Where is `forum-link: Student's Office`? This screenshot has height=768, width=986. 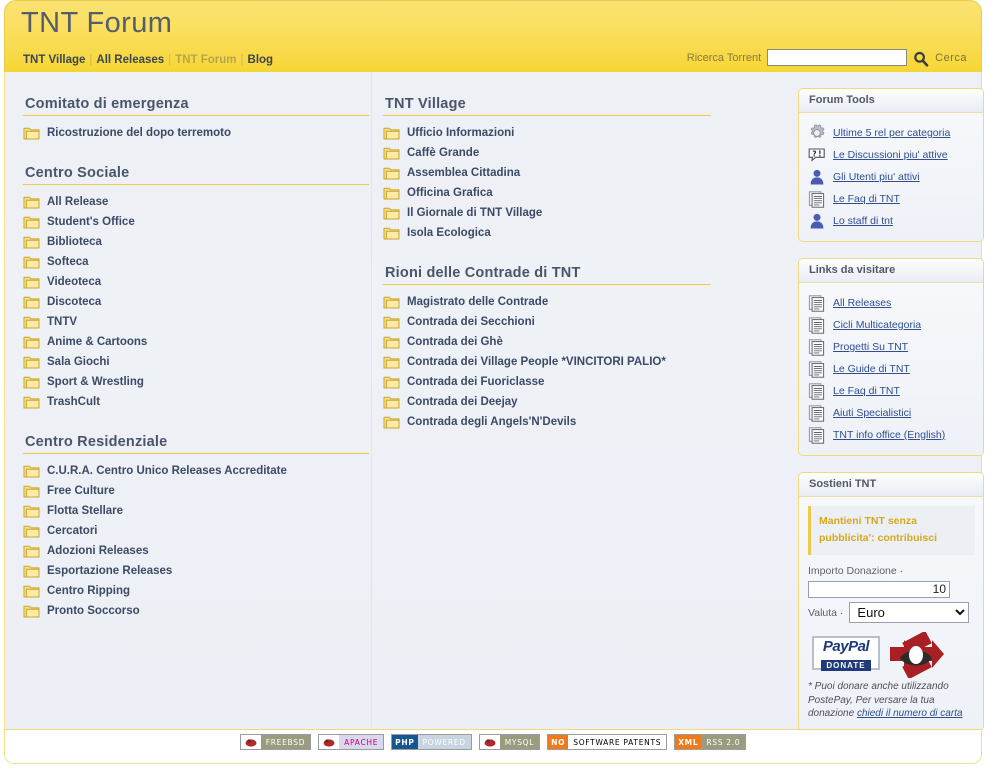 forum-link: Student's Office is located at coordinates (91, 222).